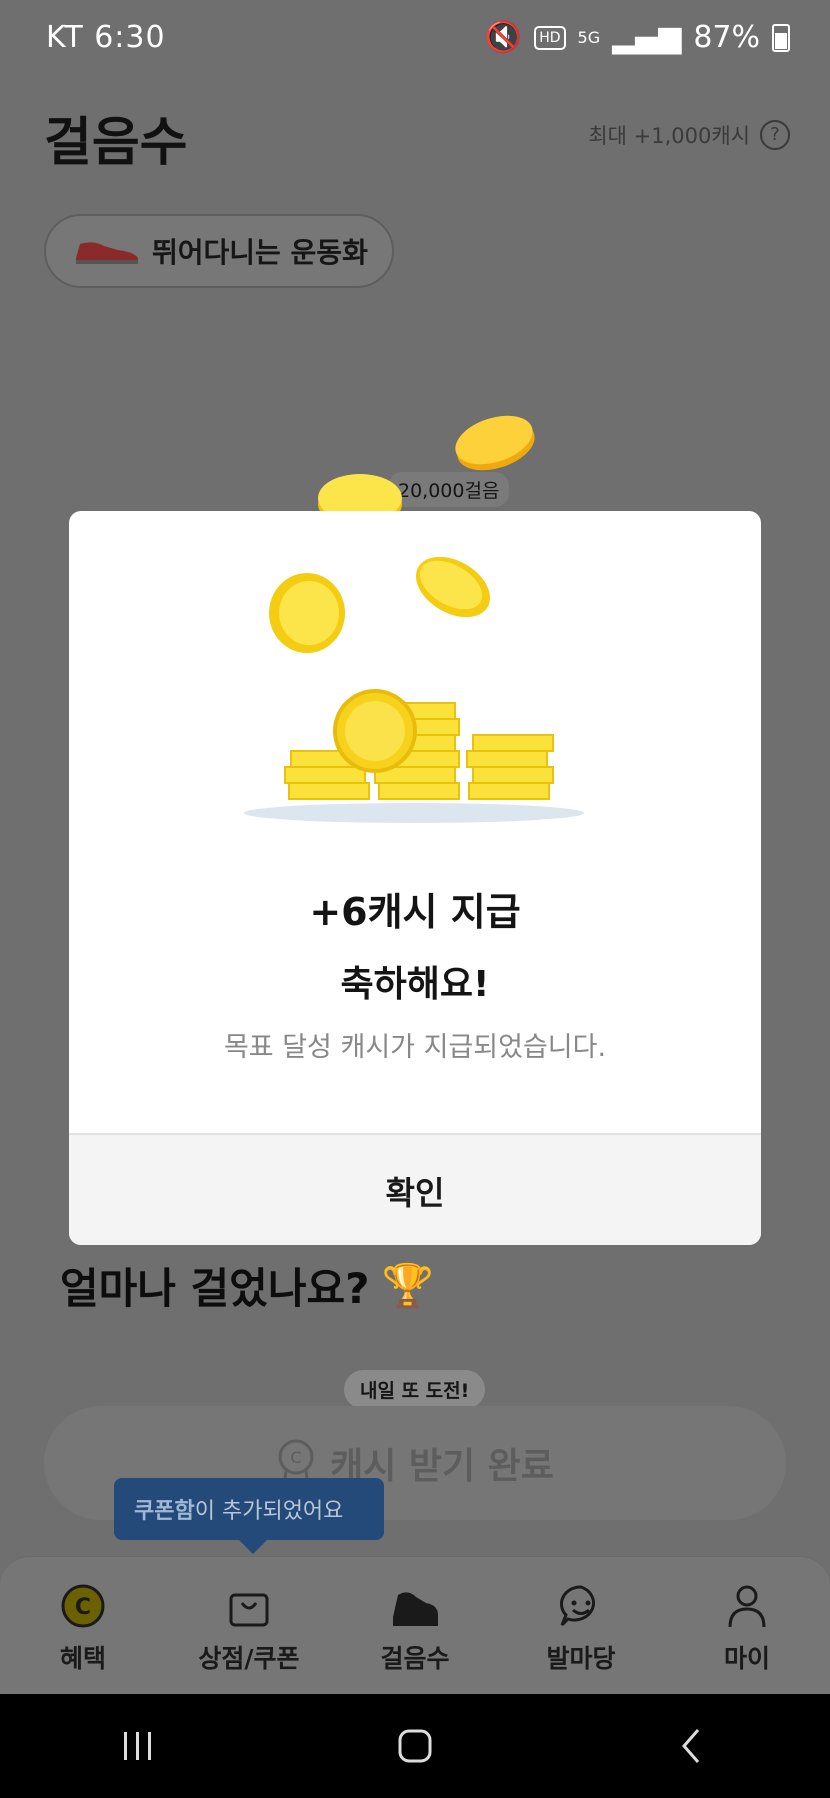 The image size is (830, 1798). I want to click on question-icon: ?, so click(775, 135).